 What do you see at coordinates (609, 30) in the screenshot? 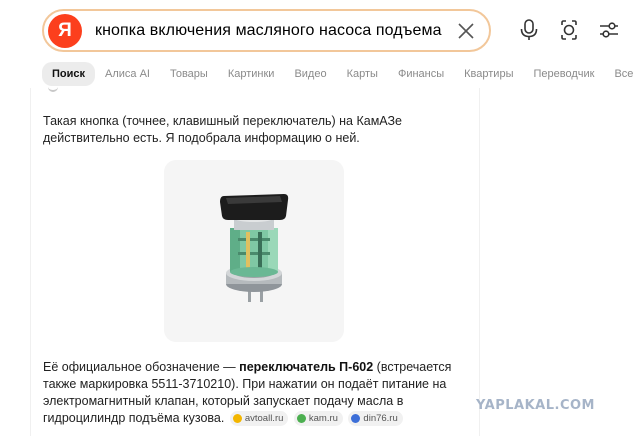
I see `settings-sliders-icon` at bounding box center [609, 30].